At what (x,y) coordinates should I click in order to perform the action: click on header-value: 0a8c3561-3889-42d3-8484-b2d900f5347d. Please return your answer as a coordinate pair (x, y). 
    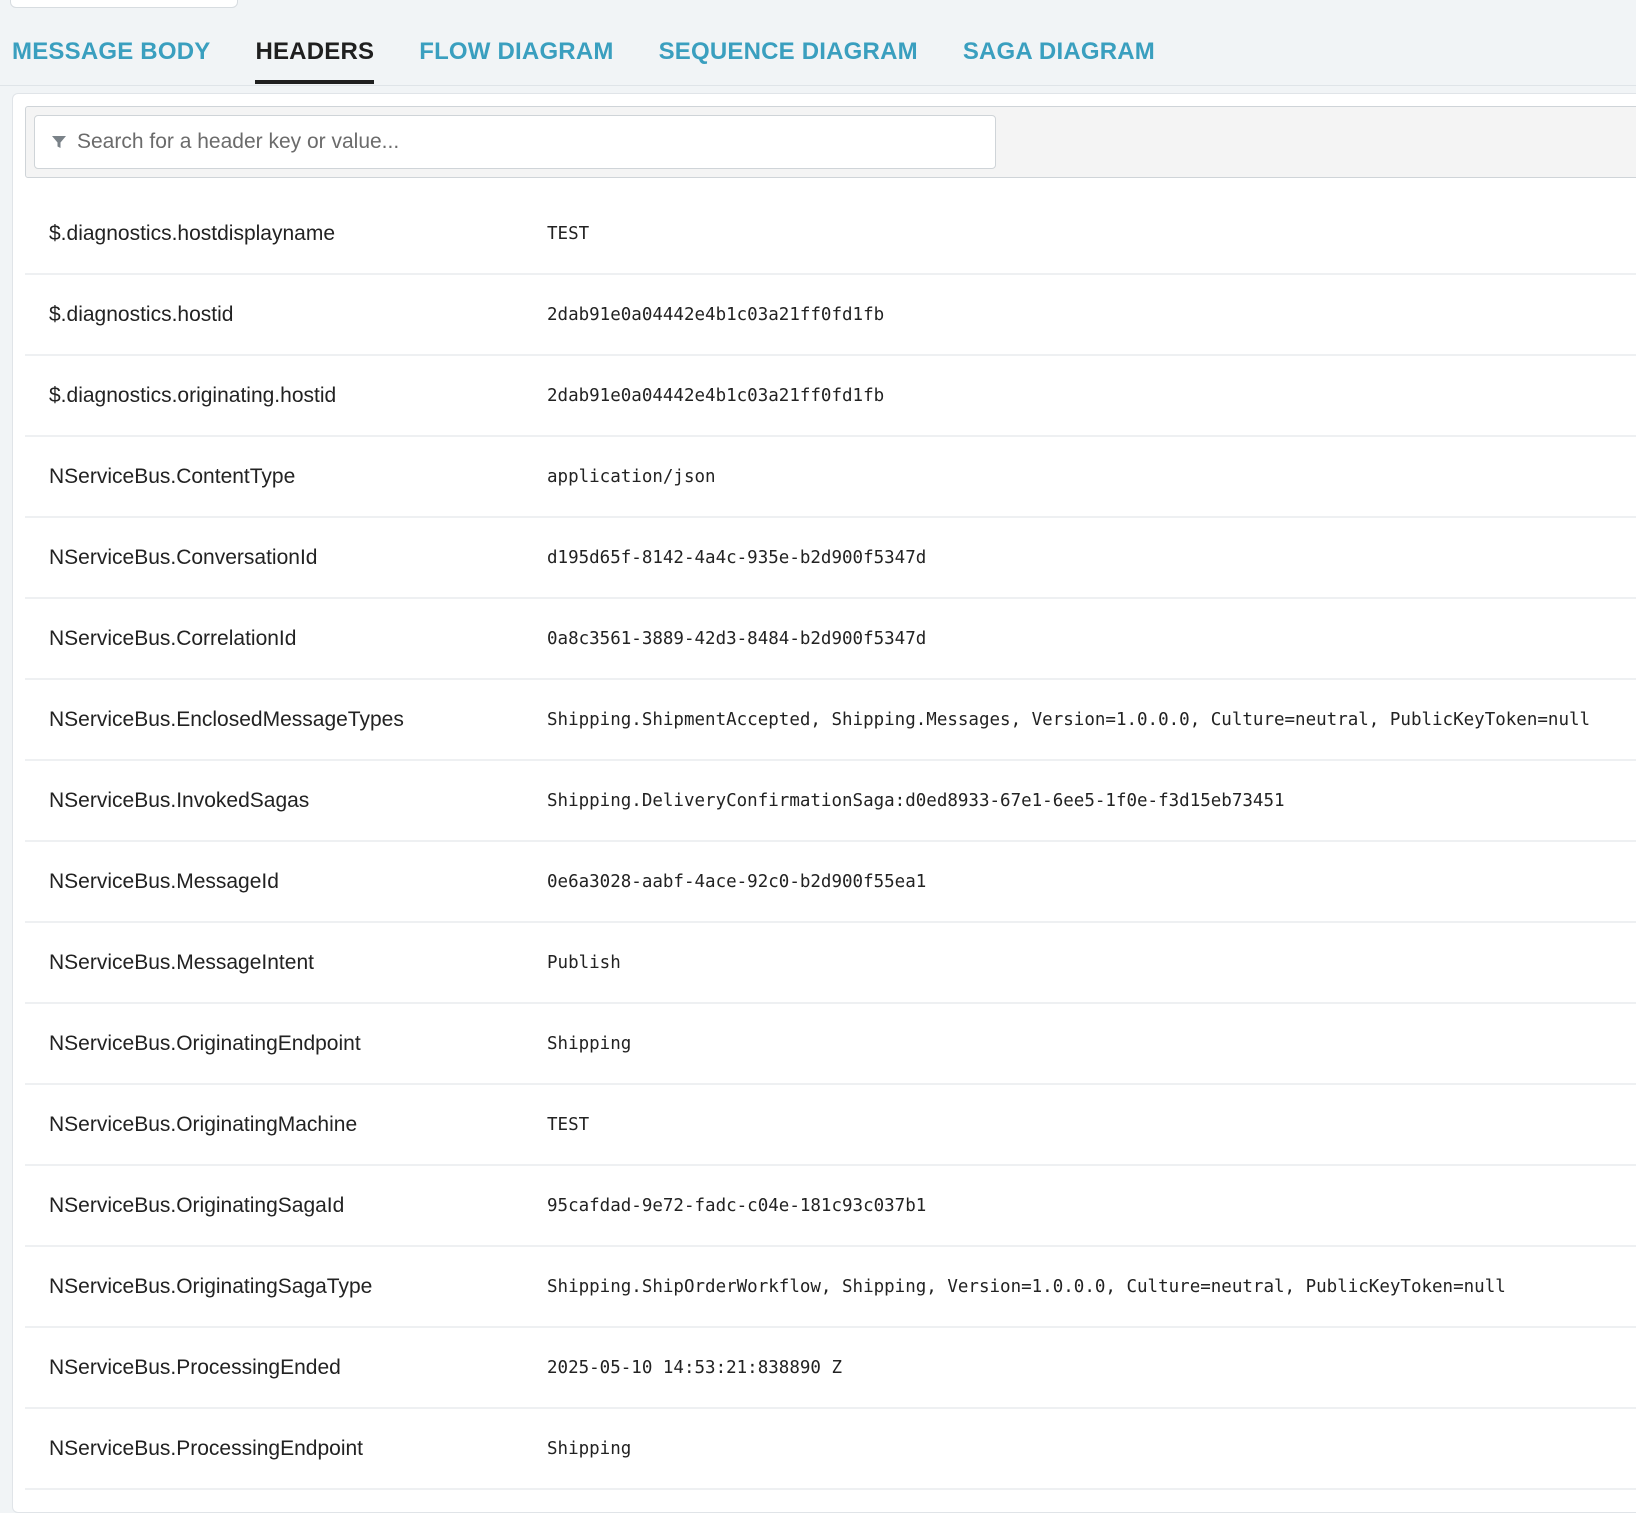
    Looking at the image, I should click on (737, 638).